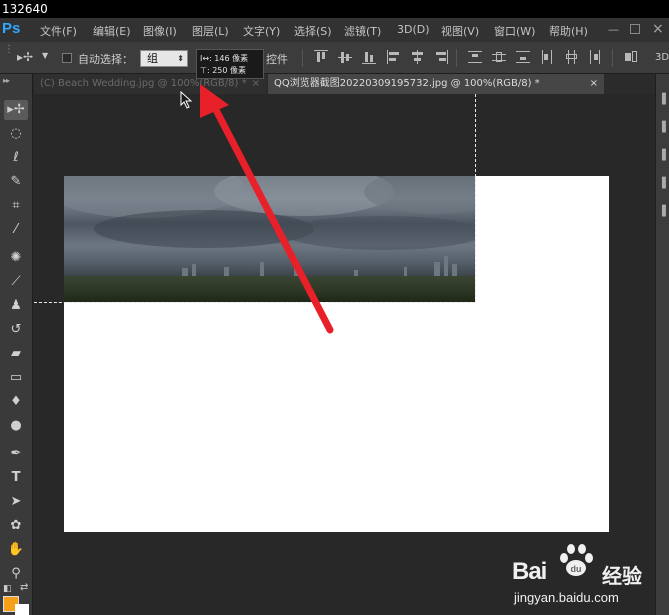 Image resolution: width=669 pixels, height=615 pixels. I want to click on distribute-top-icon, so click(475, 57).